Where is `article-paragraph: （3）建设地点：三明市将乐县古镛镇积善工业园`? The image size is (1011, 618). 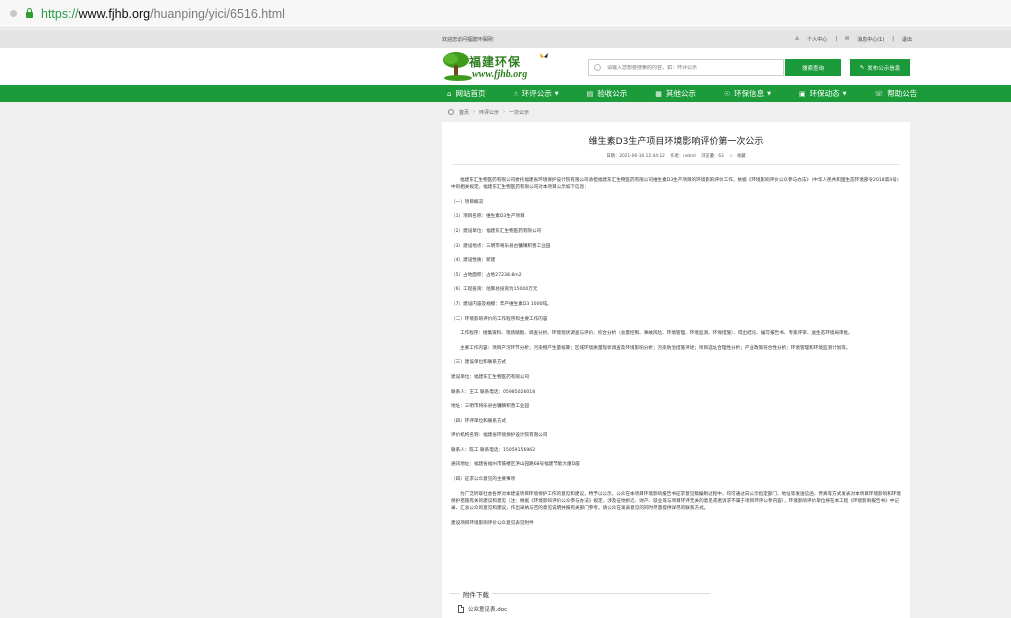
article-paragraph: （3）建设地点：三明市将乐县古镛镇积善工业园 is located at coordinates (501, 246).